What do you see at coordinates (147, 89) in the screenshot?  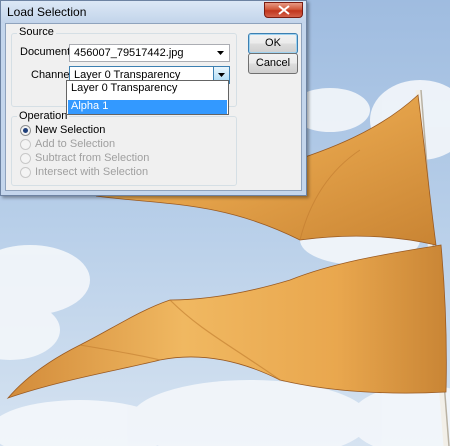 I see `channel-option-layer0: Layer 0 Transparency` at bounding box center [147, 89].